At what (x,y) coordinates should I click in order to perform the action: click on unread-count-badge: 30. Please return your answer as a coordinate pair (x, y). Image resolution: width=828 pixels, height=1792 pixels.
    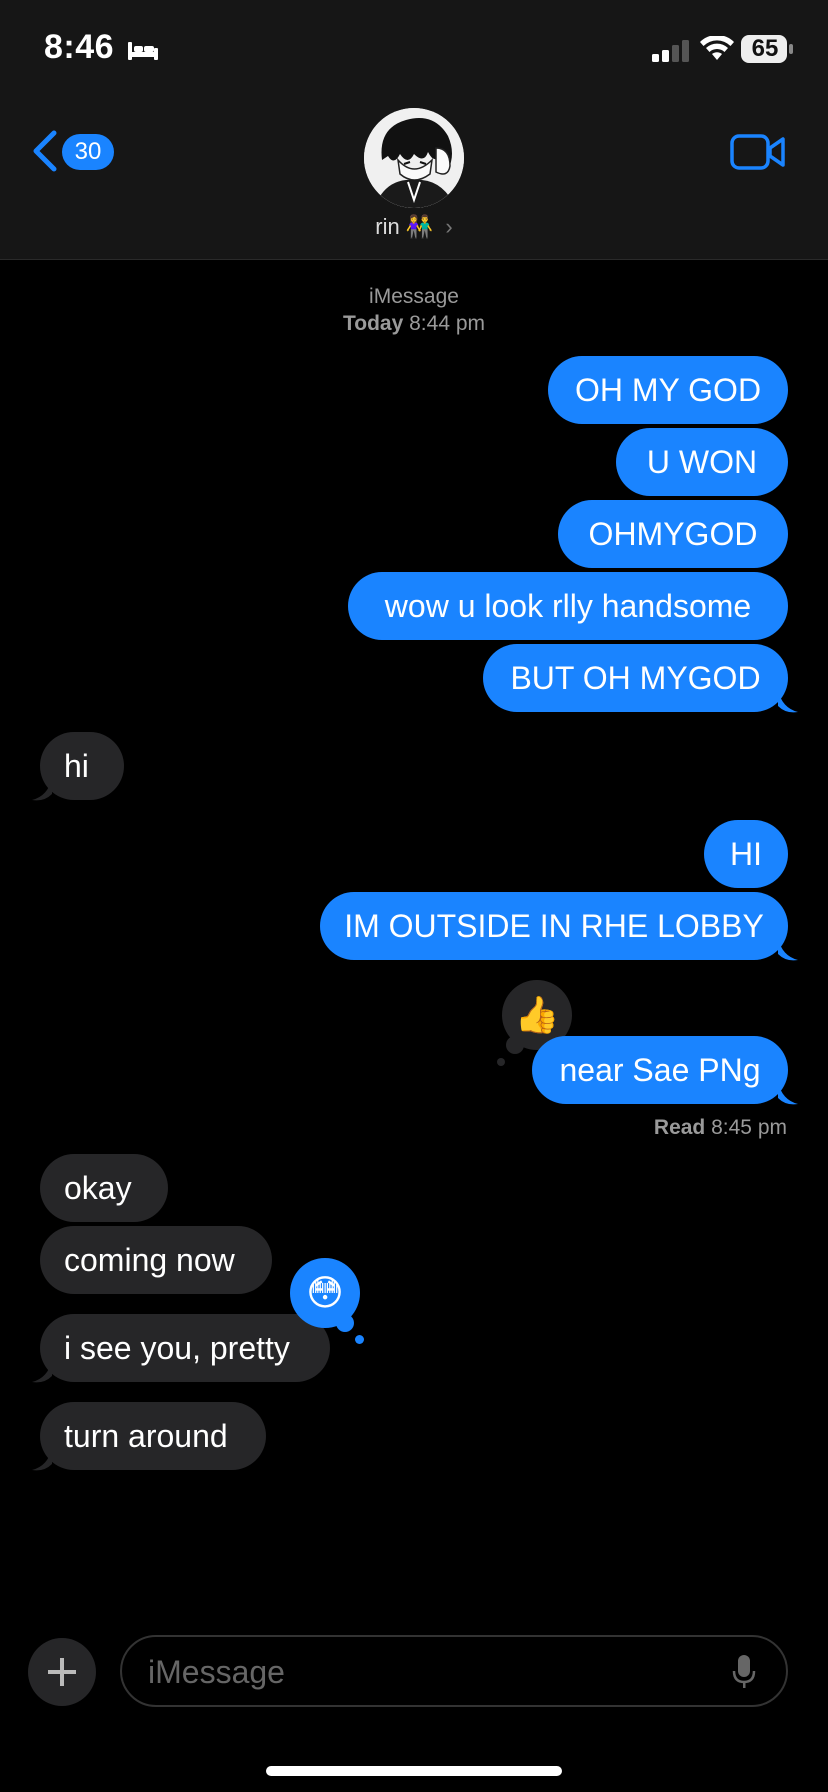
    Looking at the image, I should click on (88, 152).